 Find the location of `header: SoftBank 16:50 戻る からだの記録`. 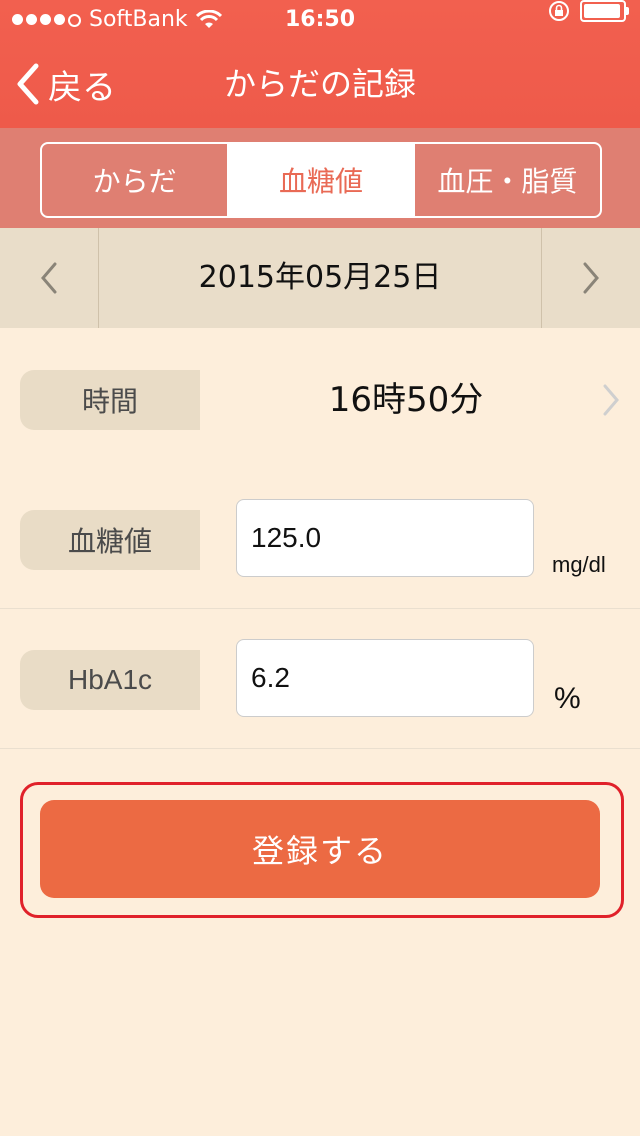

header: SoftBank 16:50 戻る からだの記録 is located at coordinates (320, 64).